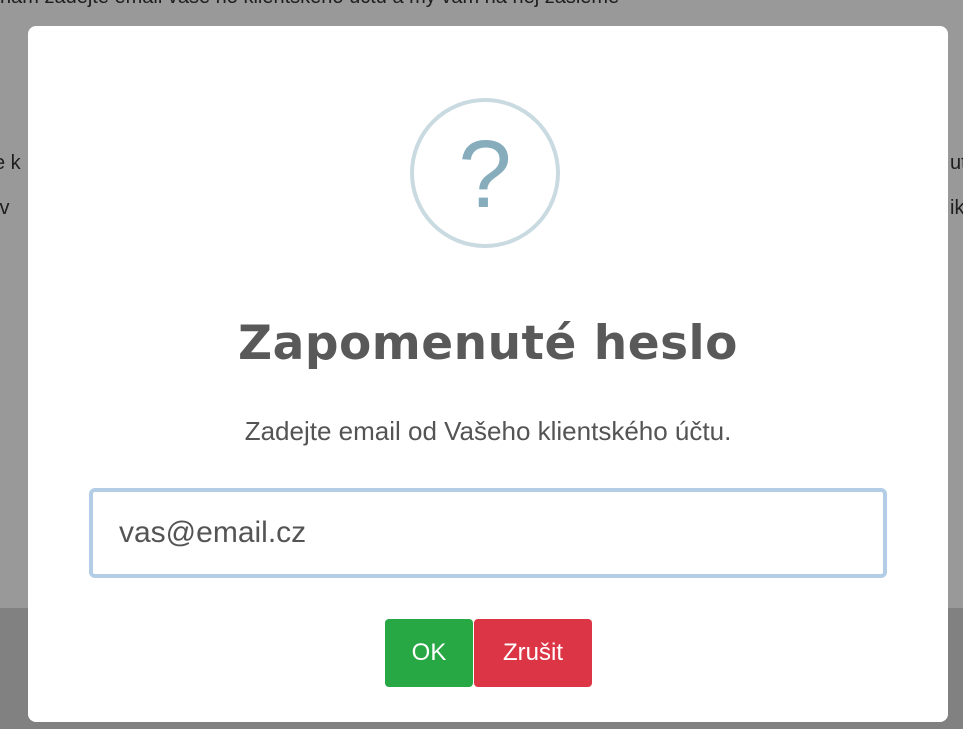  What do you see at coordinates (429, 653) in the screenshot?
I see `ok-button: OK` at bounding box center [429, 653].